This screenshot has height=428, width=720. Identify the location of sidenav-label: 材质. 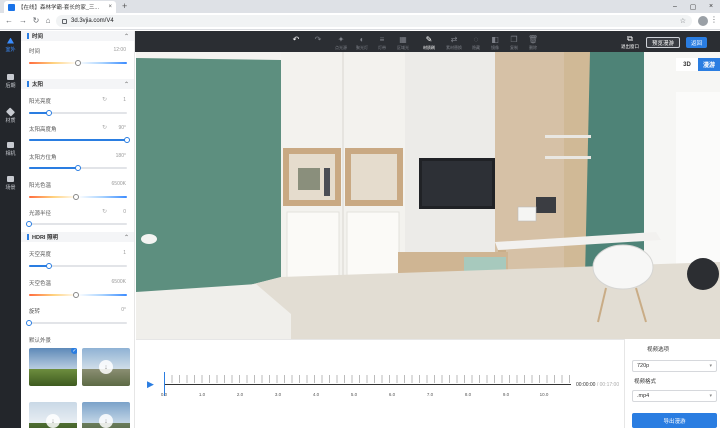
(10, 120).